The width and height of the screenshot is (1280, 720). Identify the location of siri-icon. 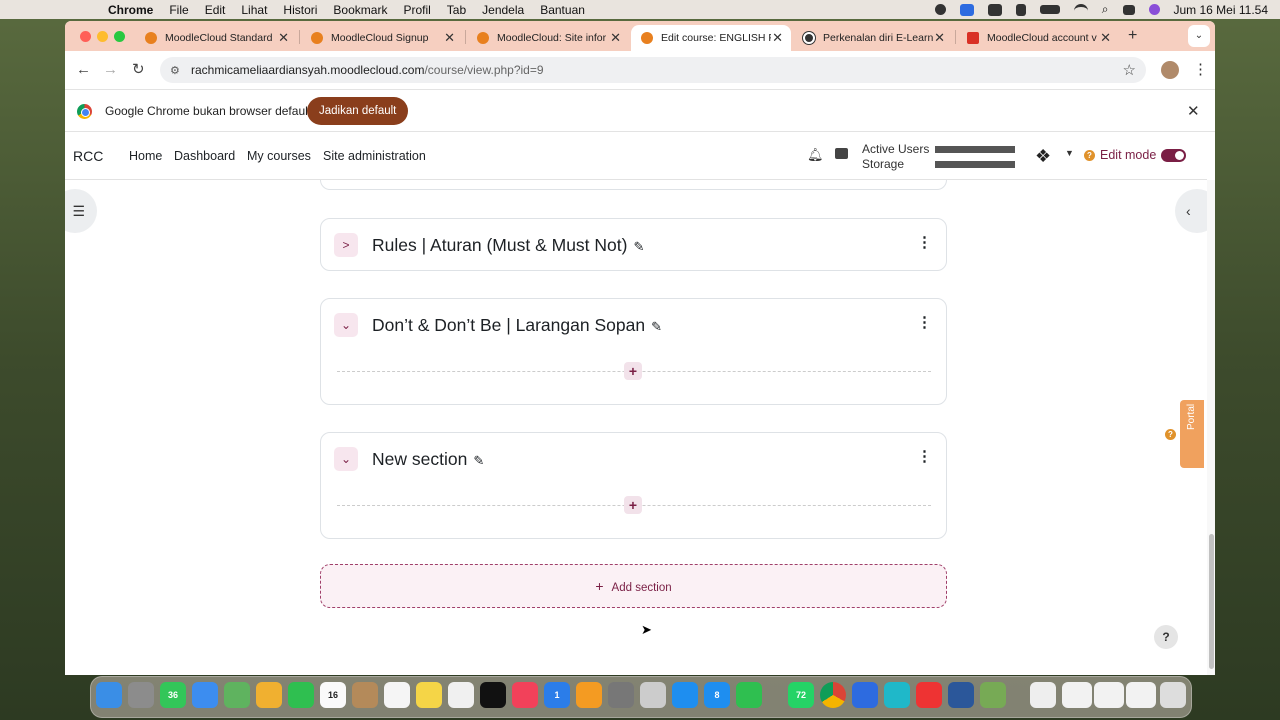
(1154, 9).